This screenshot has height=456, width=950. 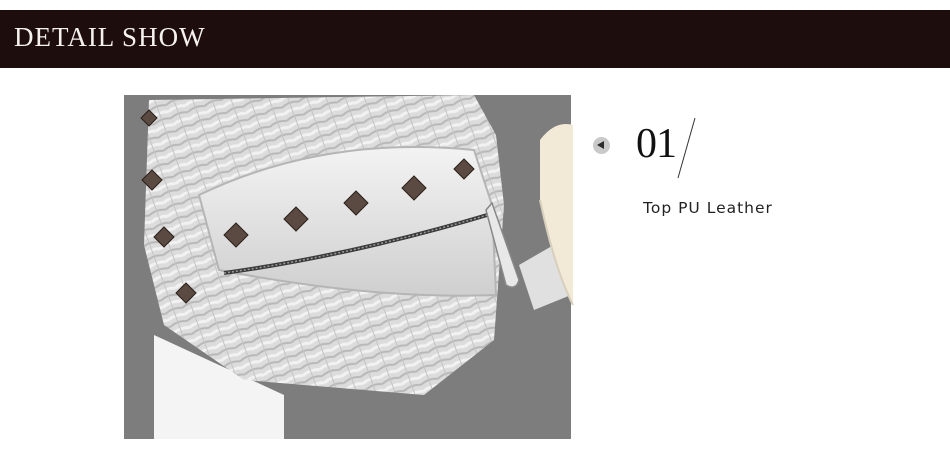 What do you see at coordinates (110, 37) in the screenshot?
I see `header-title: DETAIL SHOW` at bounding box center [110, 37].